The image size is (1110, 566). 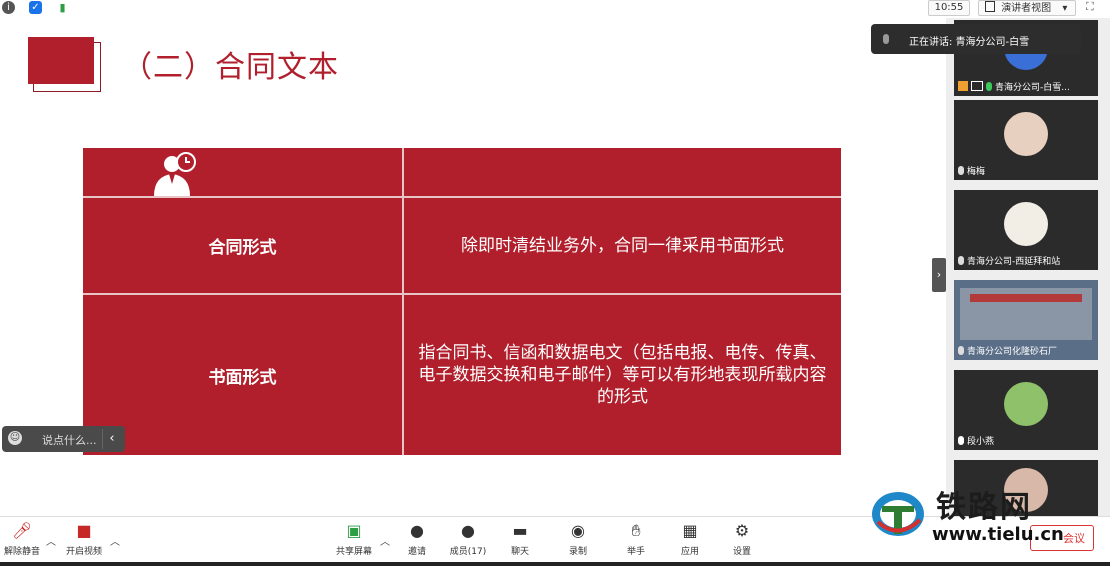 I want to click on brand-text: 铁路网, so click(x=984, y=507).